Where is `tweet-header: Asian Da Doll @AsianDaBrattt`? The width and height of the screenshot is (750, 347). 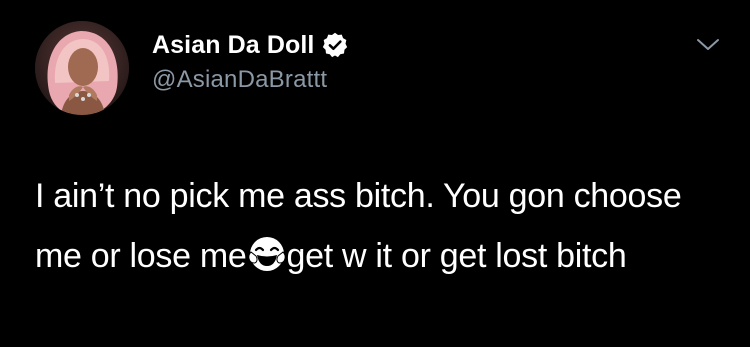 tweet-header: Asian Da Doll @AsianDaBrattt is located at coordinates (250, 61).